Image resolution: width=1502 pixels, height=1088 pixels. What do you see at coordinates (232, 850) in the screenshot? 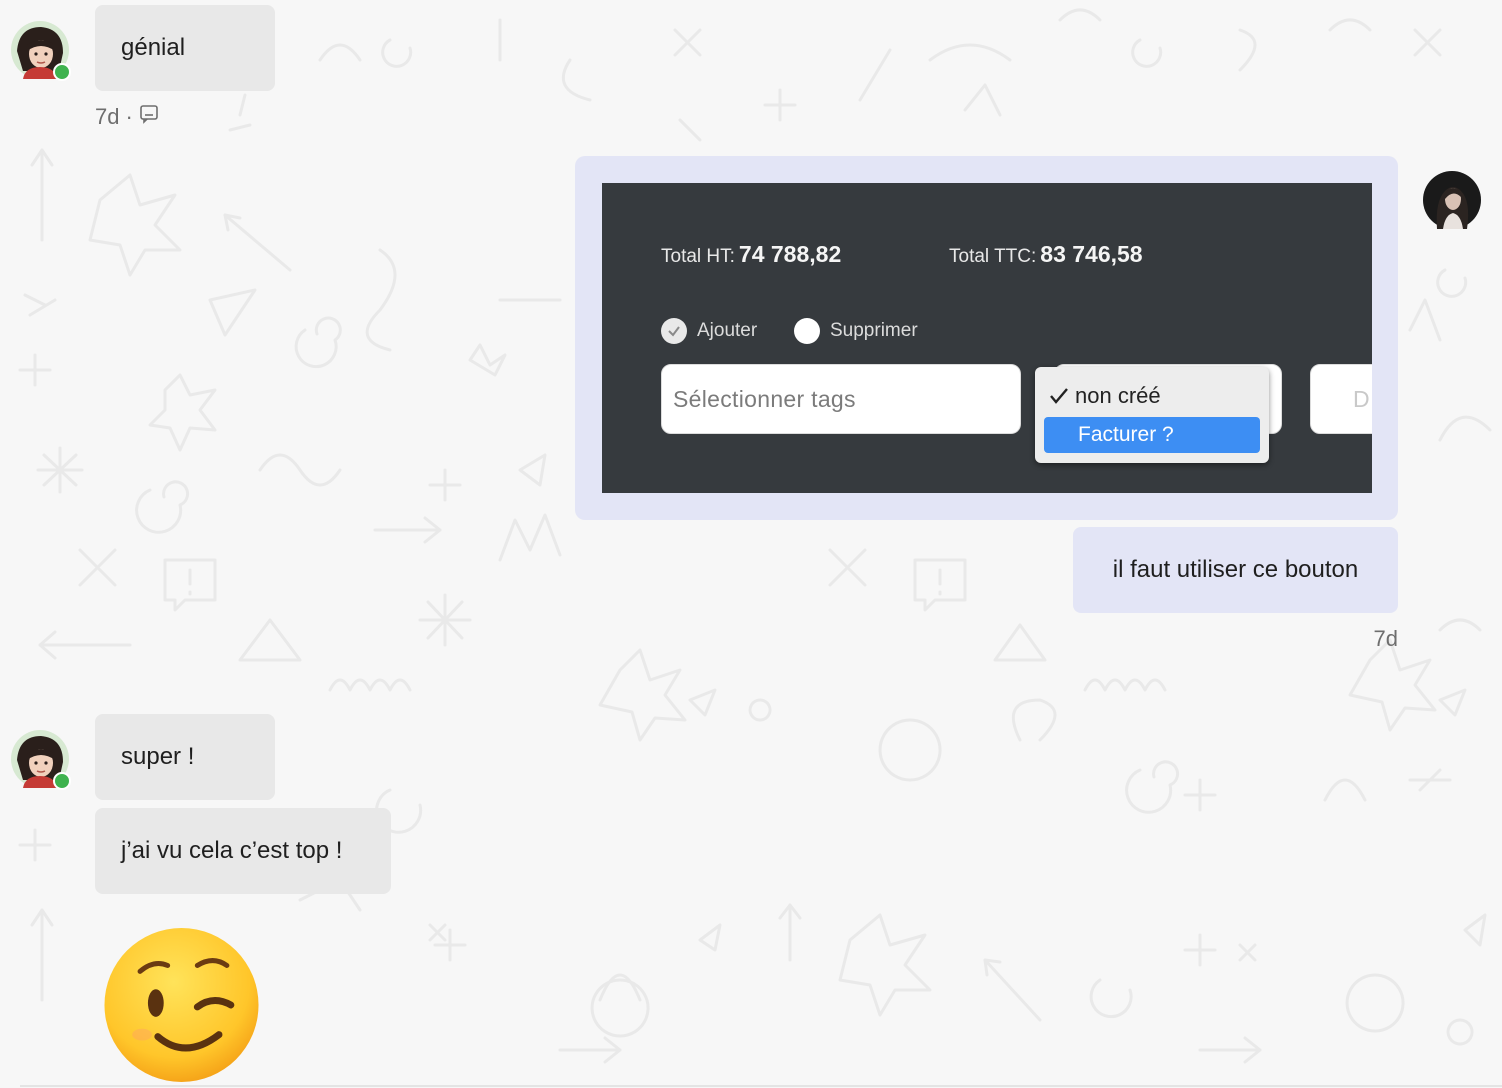
I see `message-text: j’ai vu cela c’est top !` at bounding box center [232, 850].